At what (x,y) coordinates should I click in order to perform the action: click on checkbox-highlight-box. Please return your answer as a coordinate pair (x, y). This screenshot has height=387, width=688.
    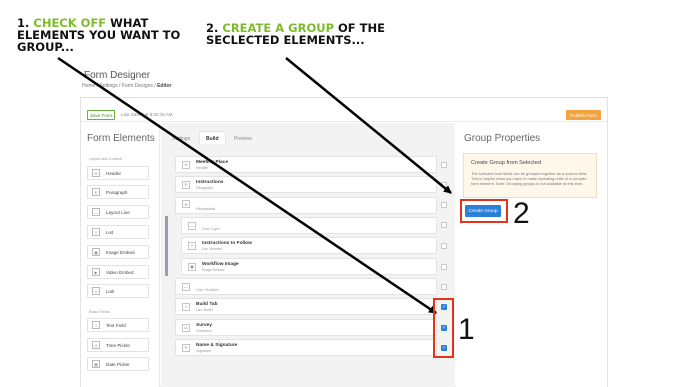
    Looking at the image, I should click on (443, 328).